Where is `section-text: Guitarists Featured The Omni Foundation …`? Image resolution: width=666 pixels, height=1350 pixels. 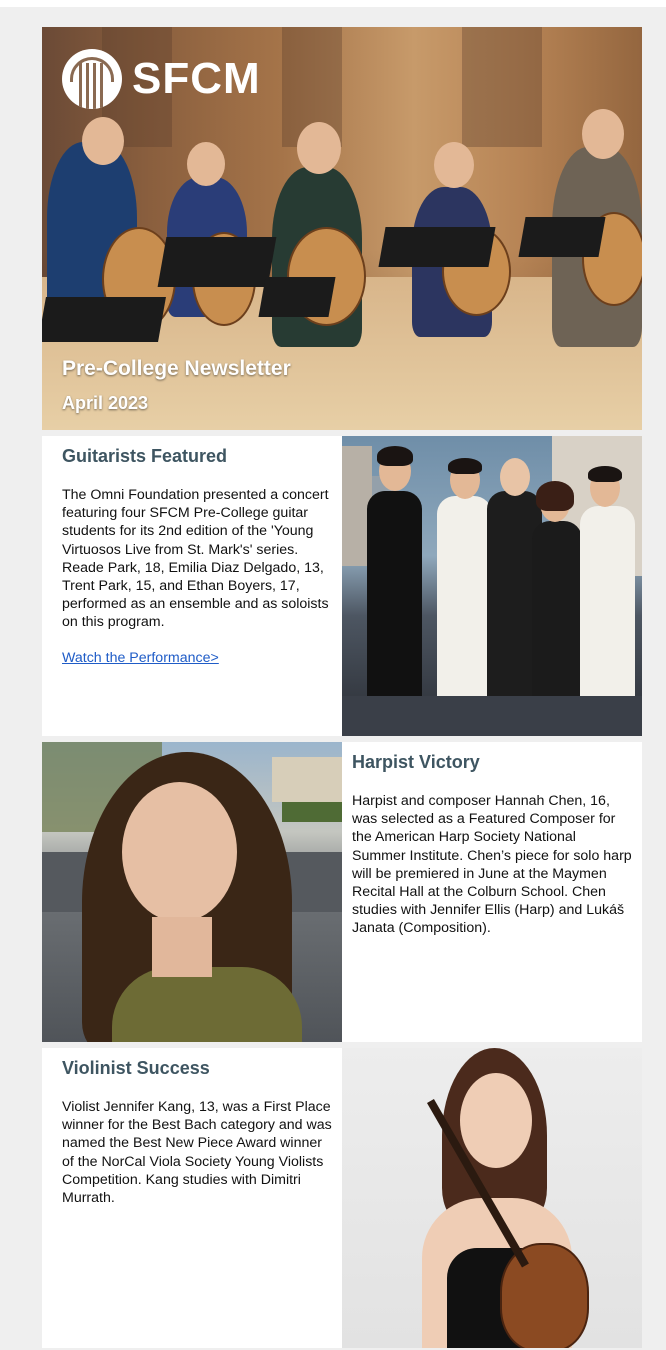
section-text: Guitarists Featured The Omni Foundation … is located at coordinates (192, 586).